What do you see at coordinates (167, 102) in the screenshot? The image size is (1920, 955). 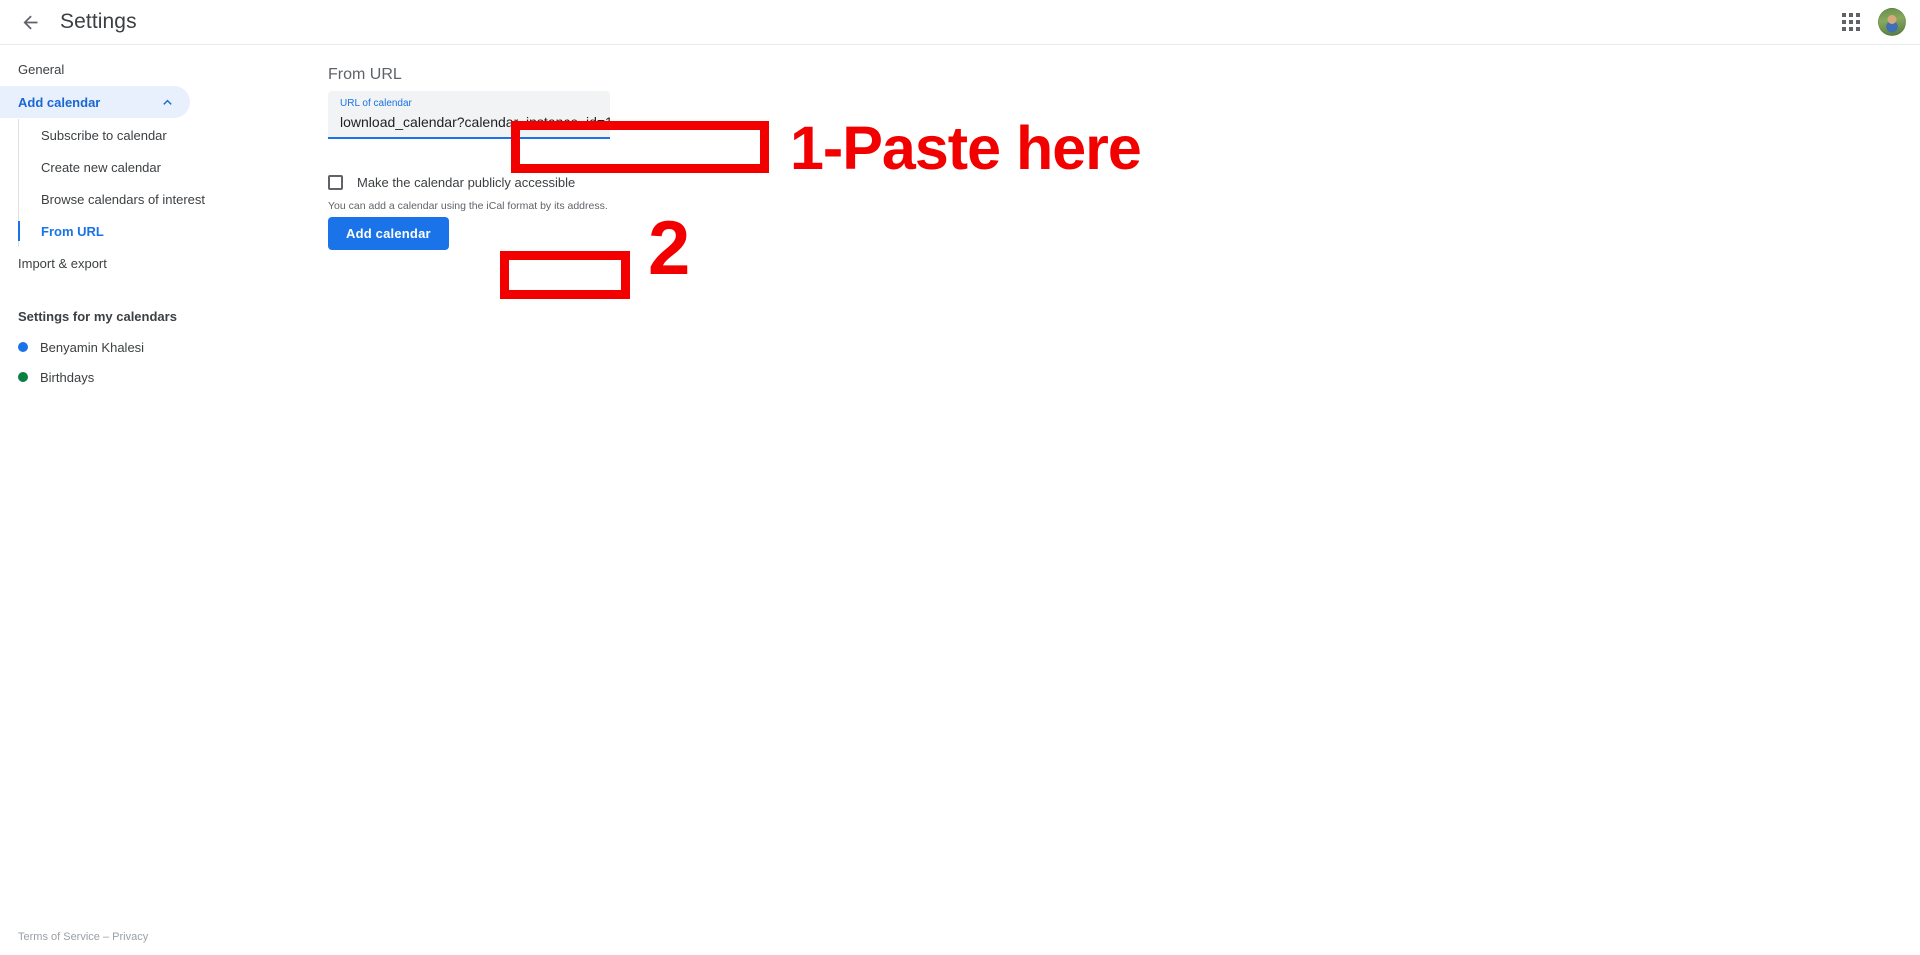 I see `chevron-up-icon` at bounding box center [167, 102].